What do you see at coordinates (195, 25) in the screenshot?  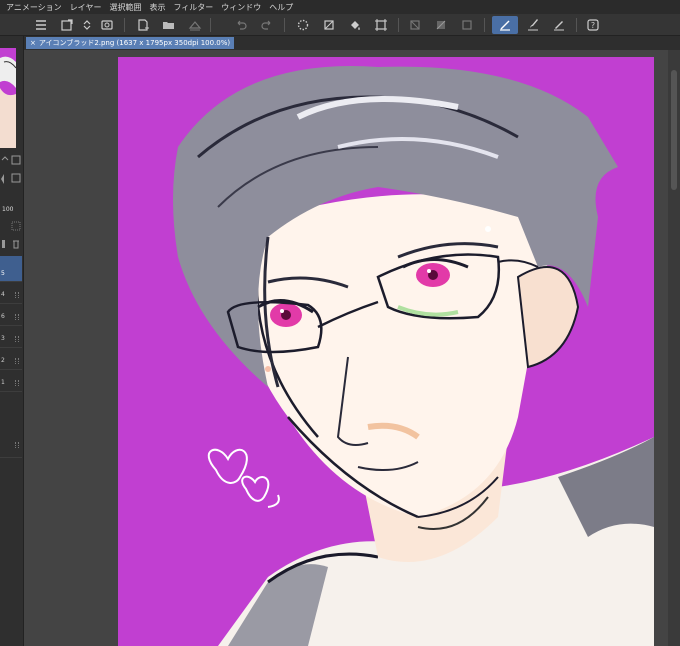 I see `save-icon` at bounding box center [195, 25].